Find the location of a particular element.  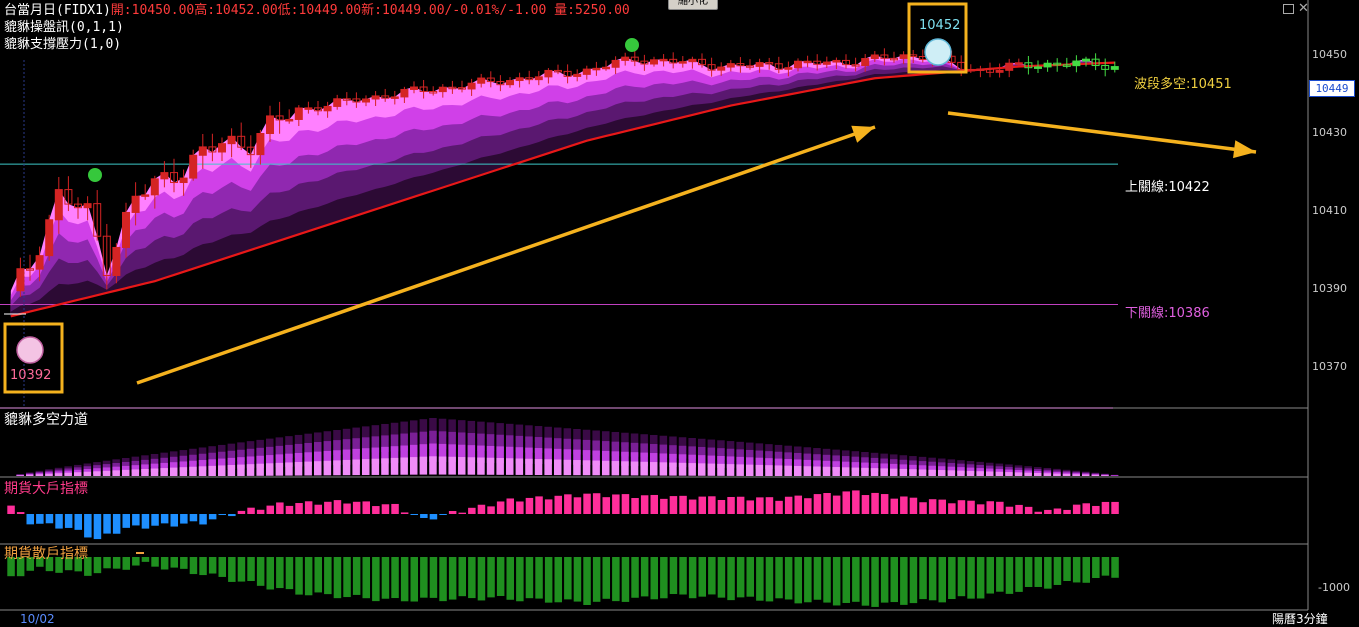

close-icon: ✕ is located at coordinates (1303, 8).